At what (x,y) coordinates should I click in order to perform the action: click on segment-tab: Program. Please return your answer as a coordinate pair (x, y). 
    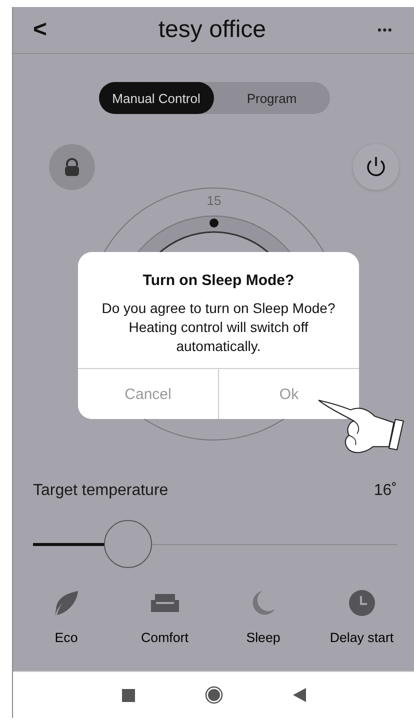
    Looking at the image, I should click on (272, 98).